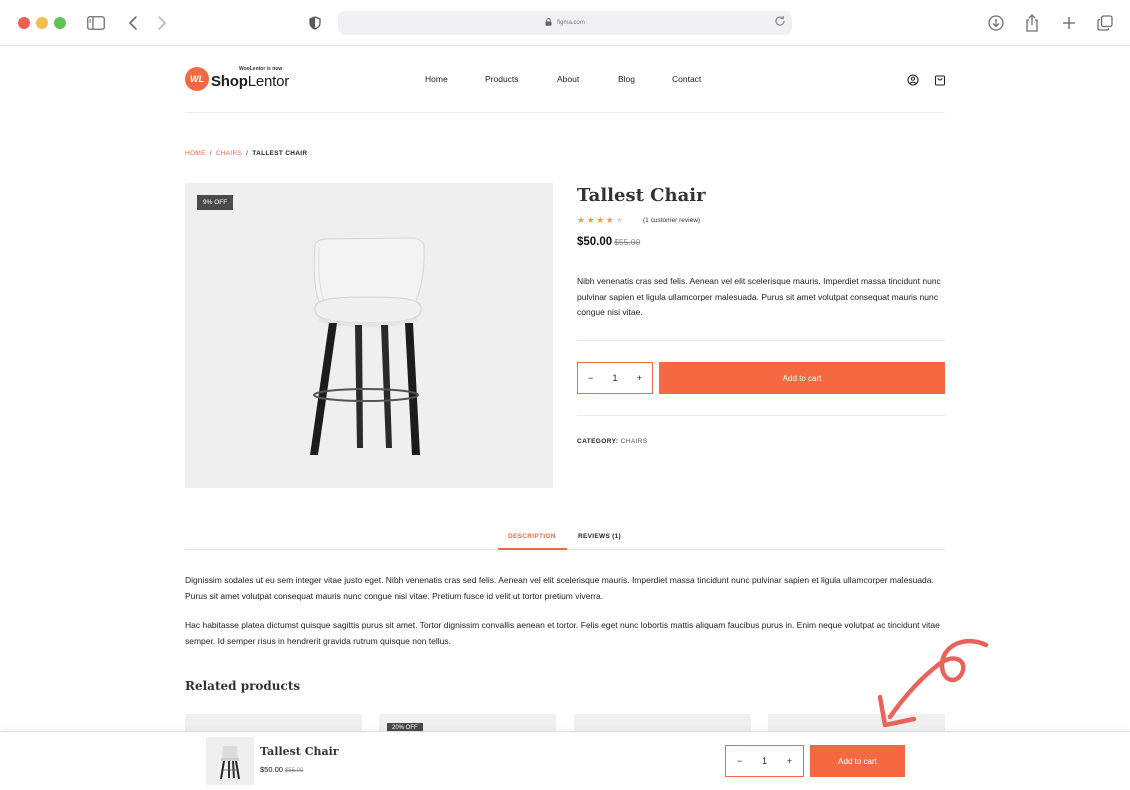 The image size is (1130, 790). Describe the element at coordinates (933, 683) in the screenshot. I see `annotation-arrow-icon` at that location.